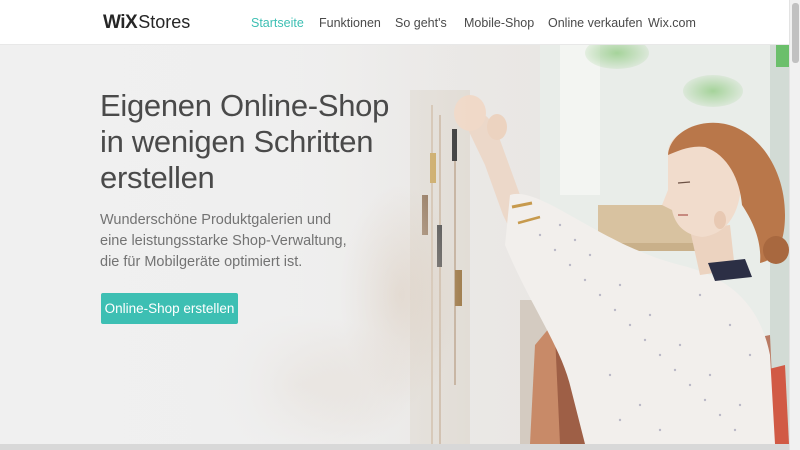 Image resolution: width=800 pixels, height=450 pixels. I want to click on nav-item-wix-com: Wix.com, so click(672, 23).